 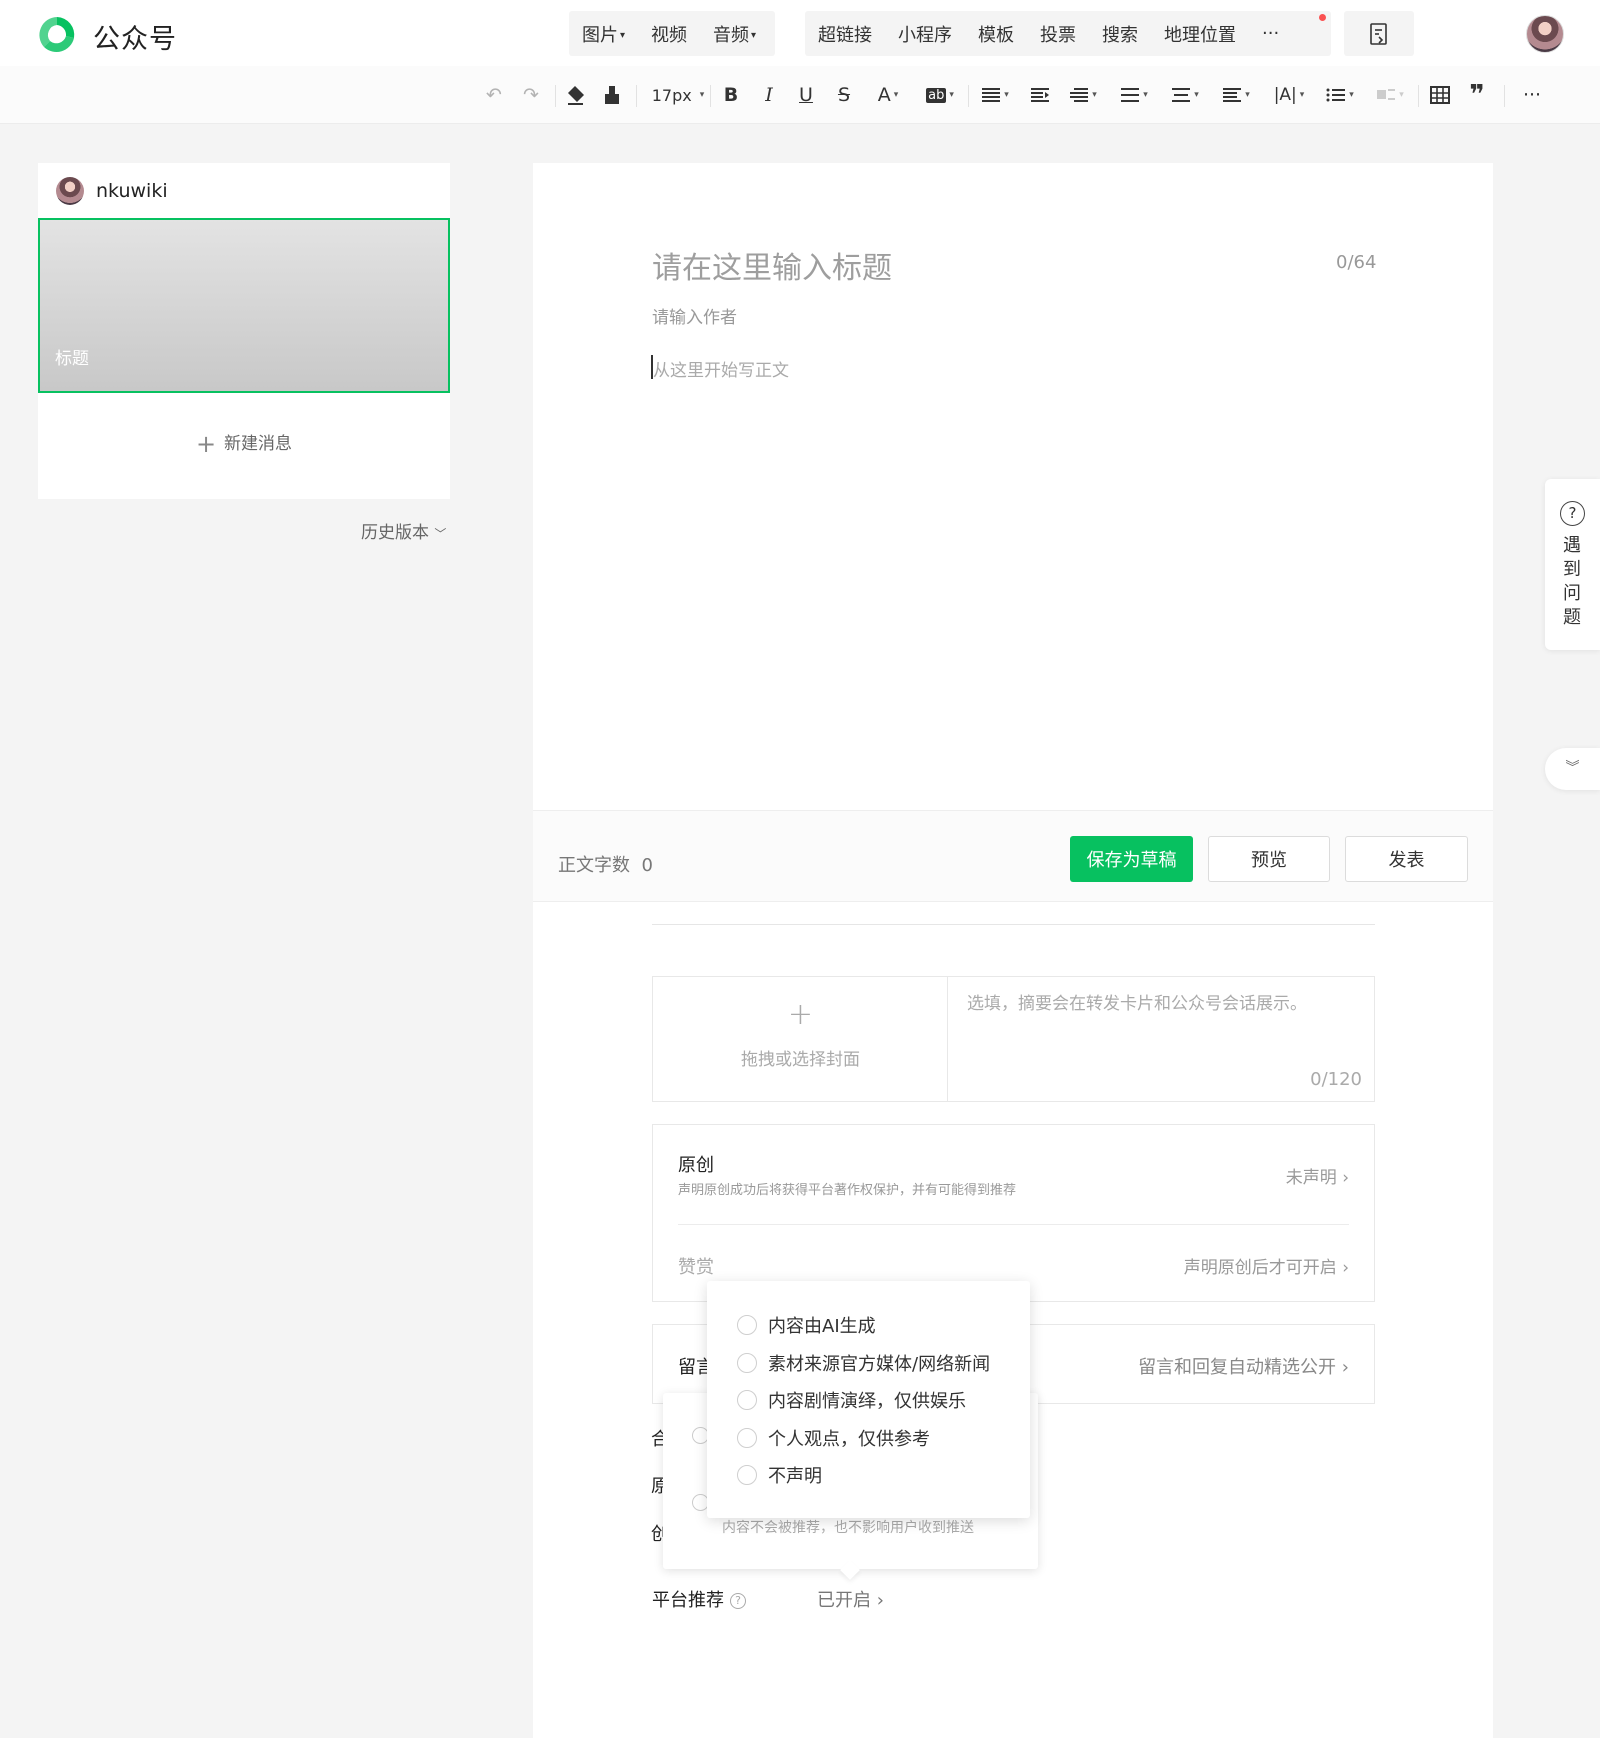 What do you see at coordinates (863, 1363) in the screenshot?
I see `dropdown-option: 素材来源官方媒体/网络新闻` at bounding box center [863, 1363].